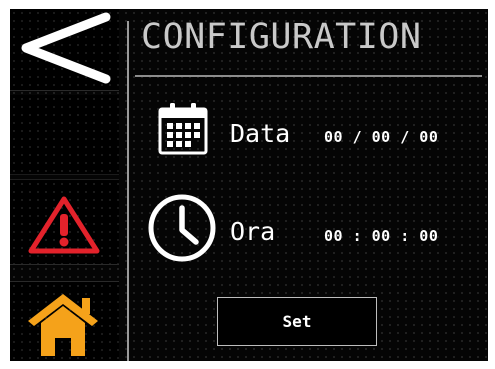 The width and height of the screenshot is (495, 369). I want to click on alarms-button, so click(64, 222).